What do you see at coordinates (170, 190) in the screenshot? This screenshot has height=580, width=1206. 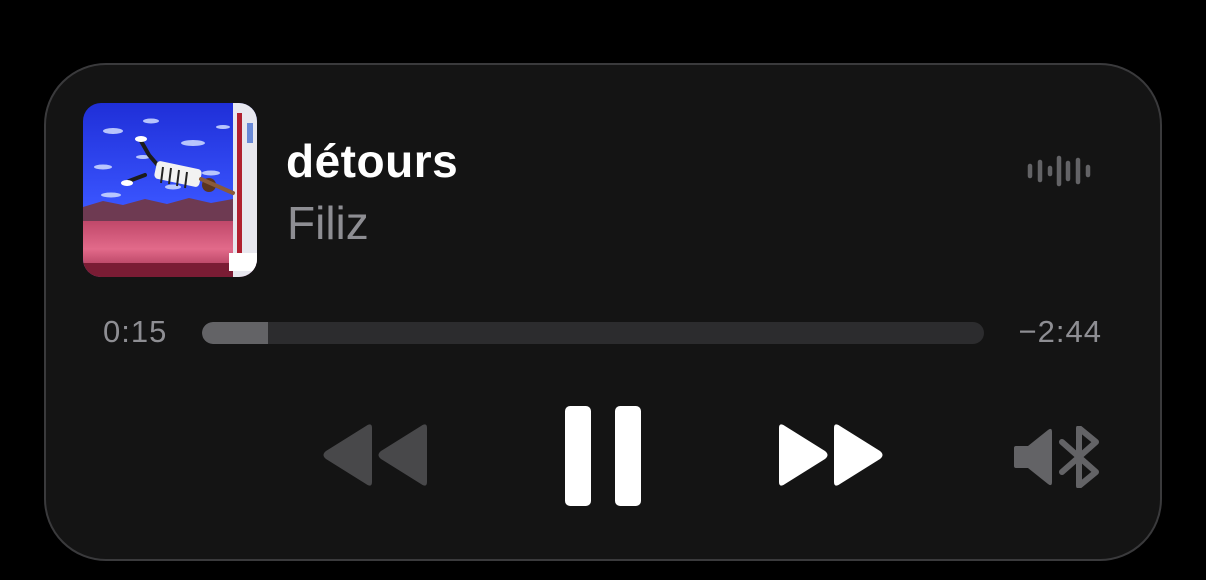 I see `album-artwork` at bounding box center [170, 190].